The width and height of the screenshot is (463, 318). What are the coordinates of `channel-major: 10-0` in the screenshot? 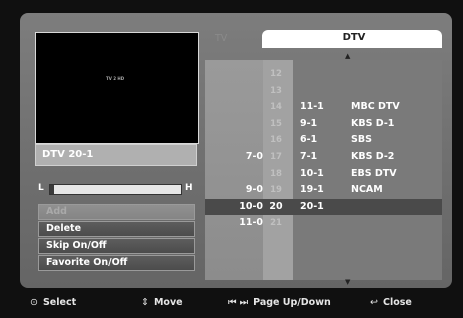 It's located at (251, 206).